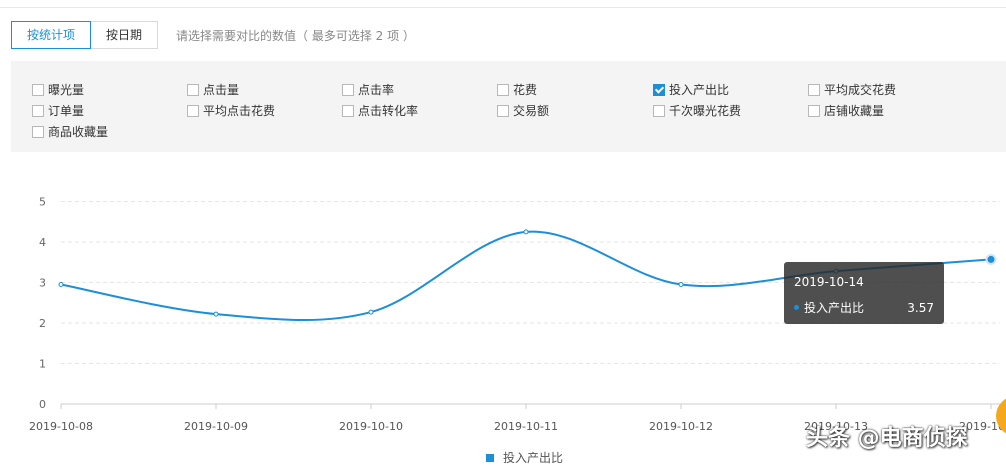  I want to click on tab-by-metric: 按统计项, so click(51, 35).